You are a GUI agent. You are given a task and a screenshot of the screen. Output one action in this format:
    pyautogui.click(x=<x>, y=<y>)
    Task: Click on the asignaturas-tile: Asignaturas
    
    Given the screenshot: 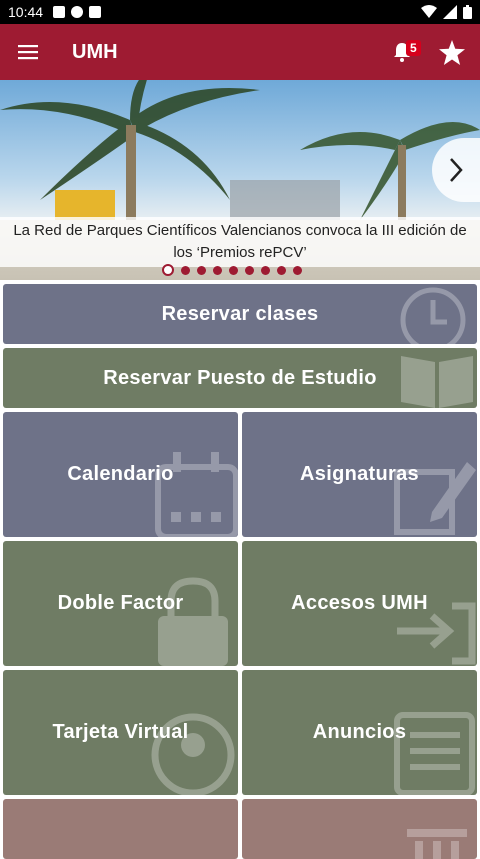 What is the action you would take?
    pyautogui.click(x=359, y=474)
    